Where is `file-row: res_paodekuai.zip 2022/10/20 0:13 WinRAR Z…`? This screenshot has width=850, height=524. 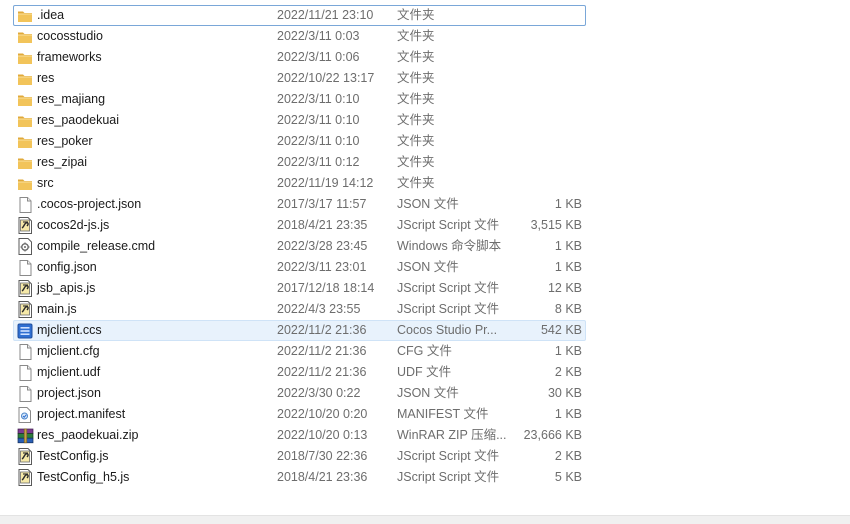
file-row: res_paodekuai.zip 2022/10/20 0:13 WinRAR Z… is located at coordinates (425, 435).